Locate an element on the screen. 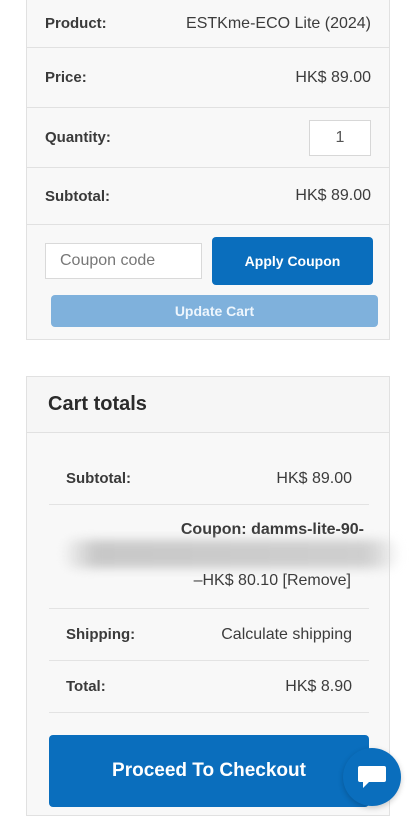 Image resolution: width=416 pixels, height=816 pixels. total-value: HK$ 8.90 is located at coordinates (318, 686).